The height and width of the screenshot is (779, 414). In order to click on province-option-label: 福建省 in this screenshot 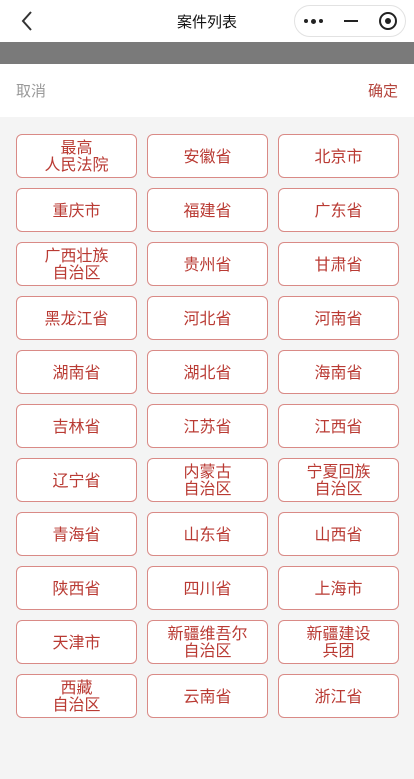, I will do `click(207, 210)`.